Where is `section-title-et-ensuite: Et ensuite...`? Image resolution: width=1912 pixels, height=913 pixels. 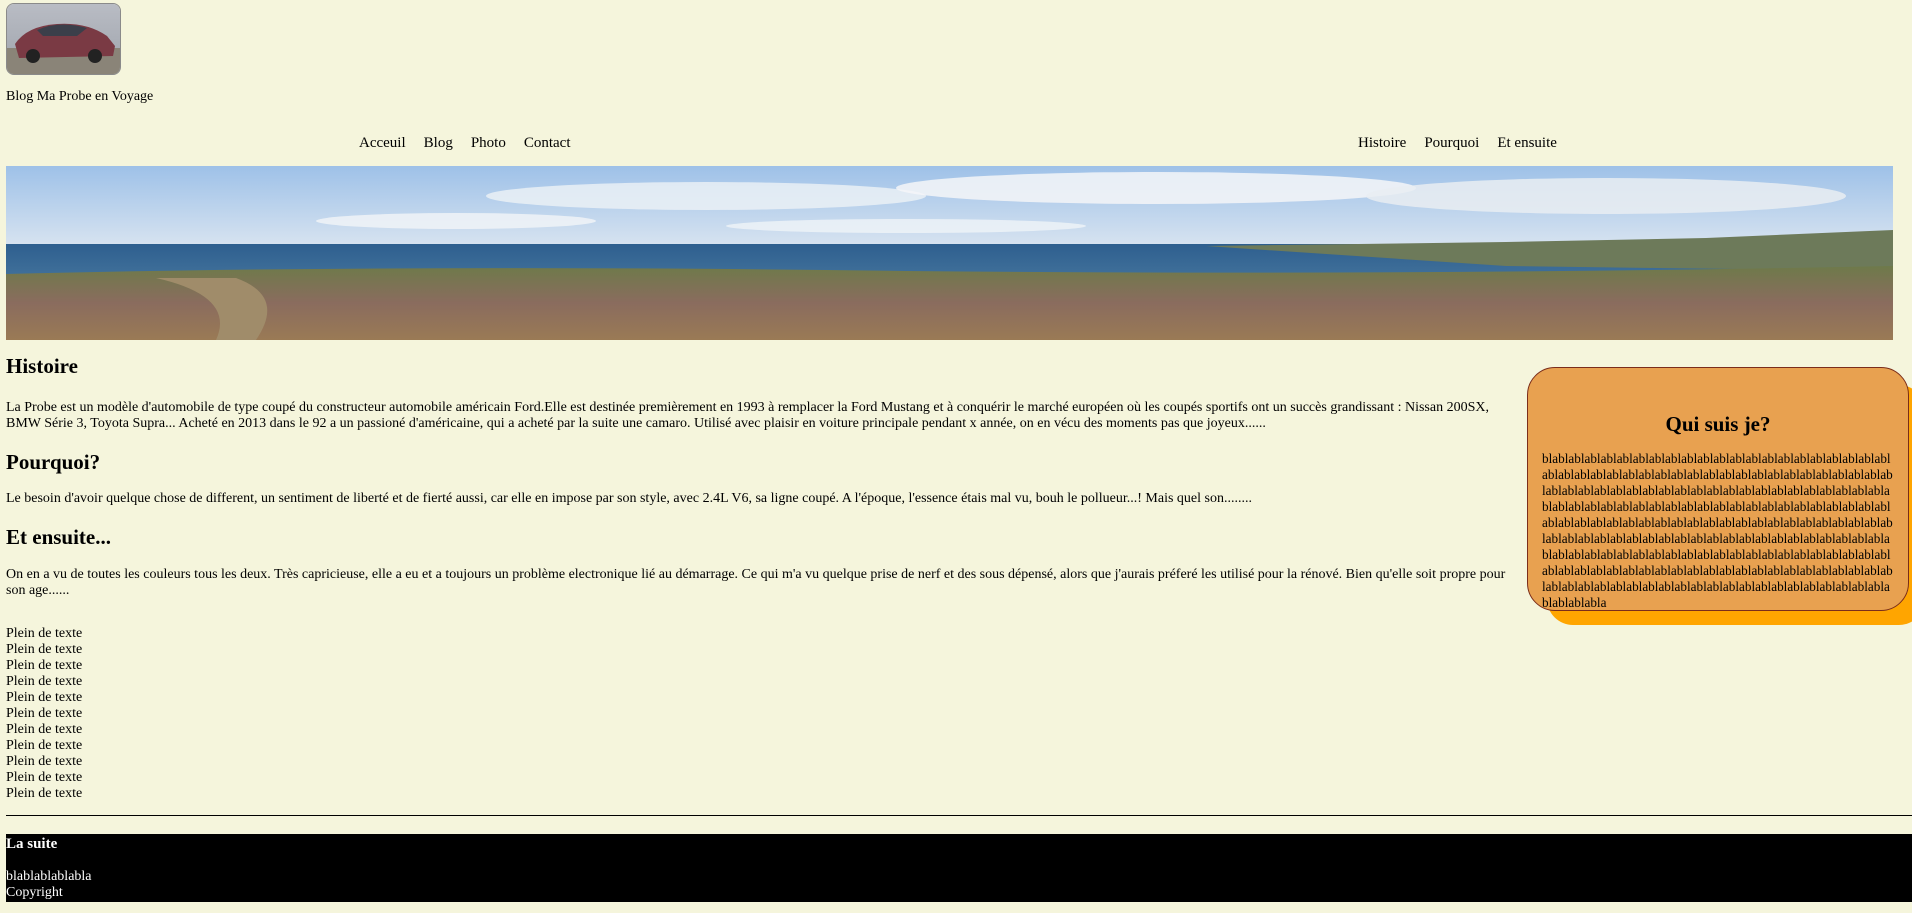
section-title-et-ensuite: Et ensuite... is located at coordinates (58, 537).